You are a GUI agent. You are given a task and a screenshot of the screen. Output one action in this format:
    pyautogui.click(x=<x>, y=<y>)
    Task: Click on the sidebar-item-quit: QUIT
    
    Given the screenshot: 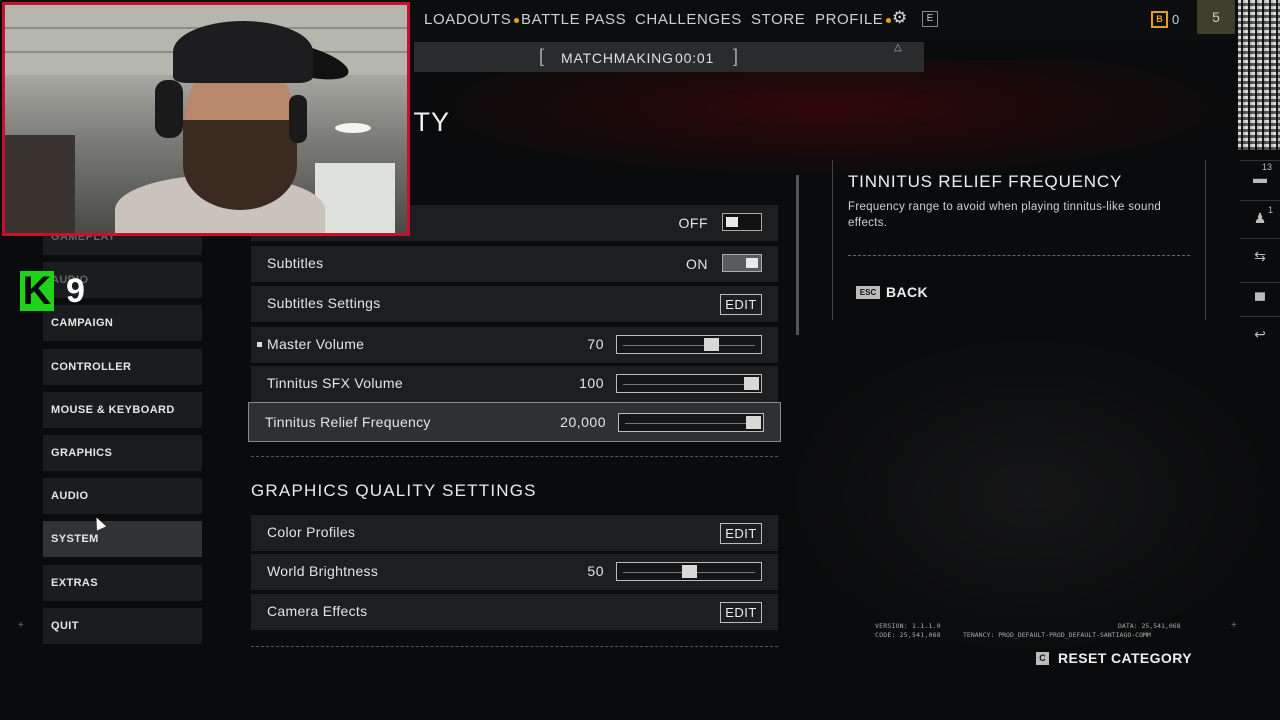 What is the action you would take?
    pyautogui.click(x=122, y=626)
    